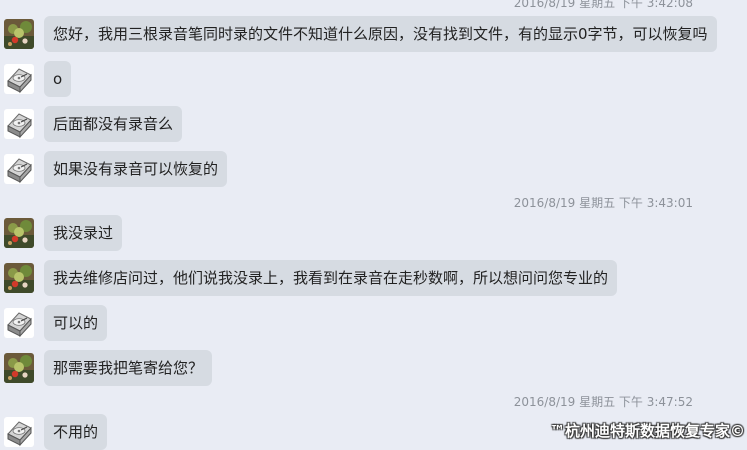 Image resolution: width=747 pixels, height=450 pixels. I want to click on message-row: 可以的, so click(373, 323).